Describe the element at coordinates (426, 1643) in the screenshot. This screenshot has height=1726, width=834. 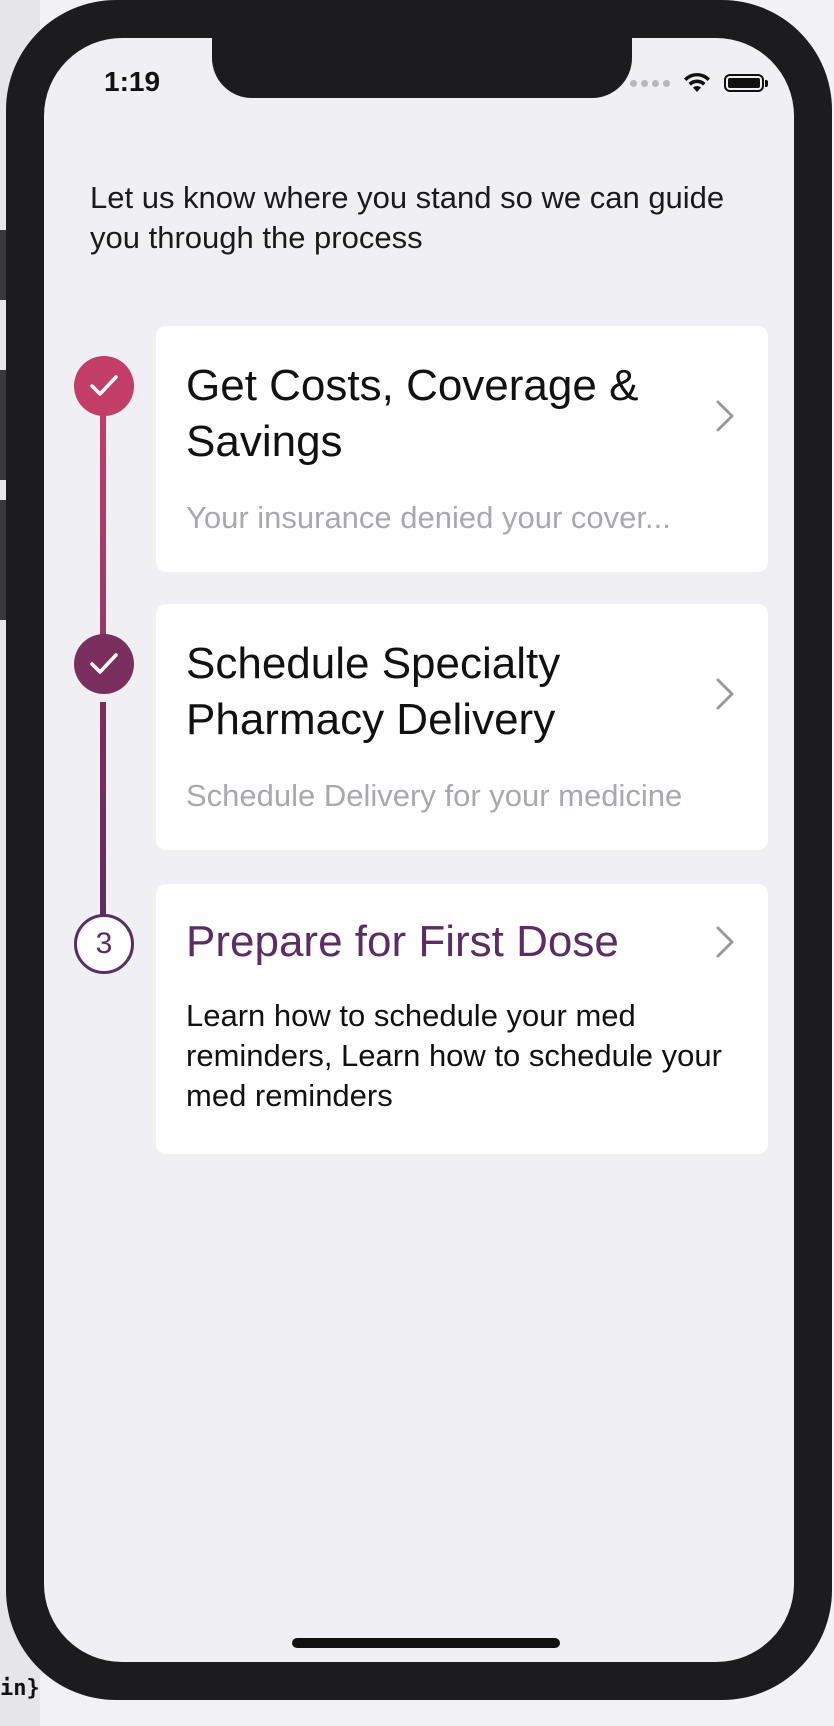
I see `home-indicator` at that location.